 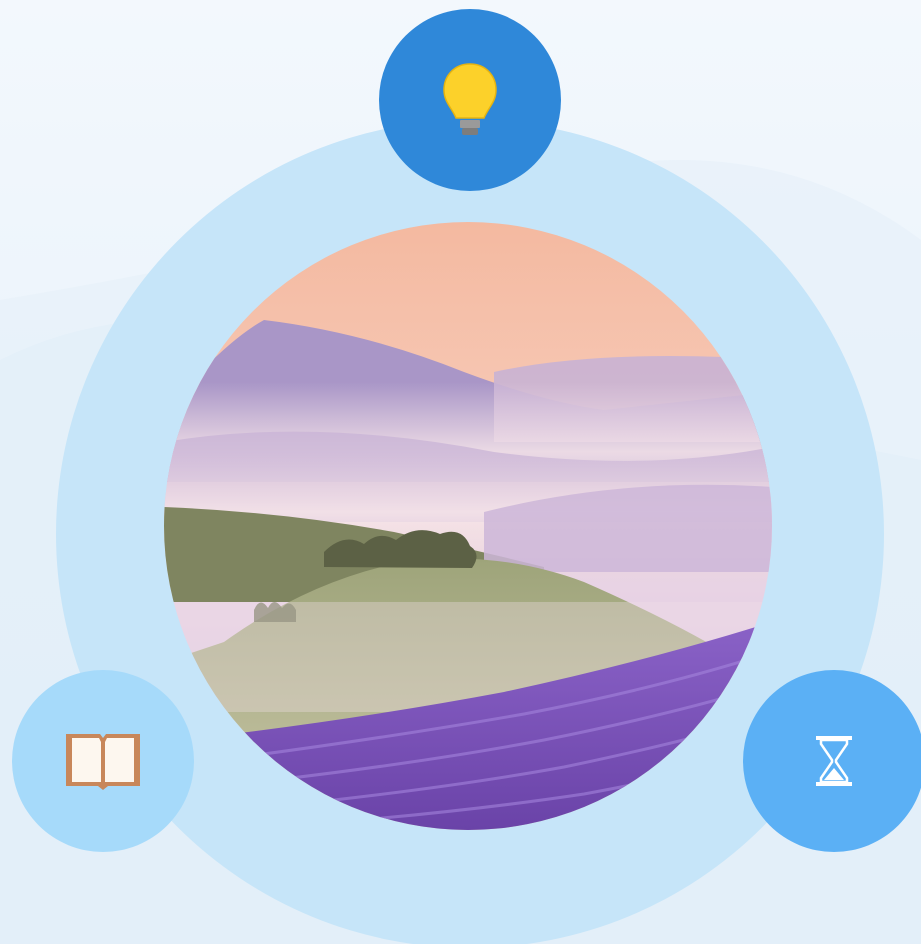 I want to click on hourglass-icon, so click(x=834, y=761).